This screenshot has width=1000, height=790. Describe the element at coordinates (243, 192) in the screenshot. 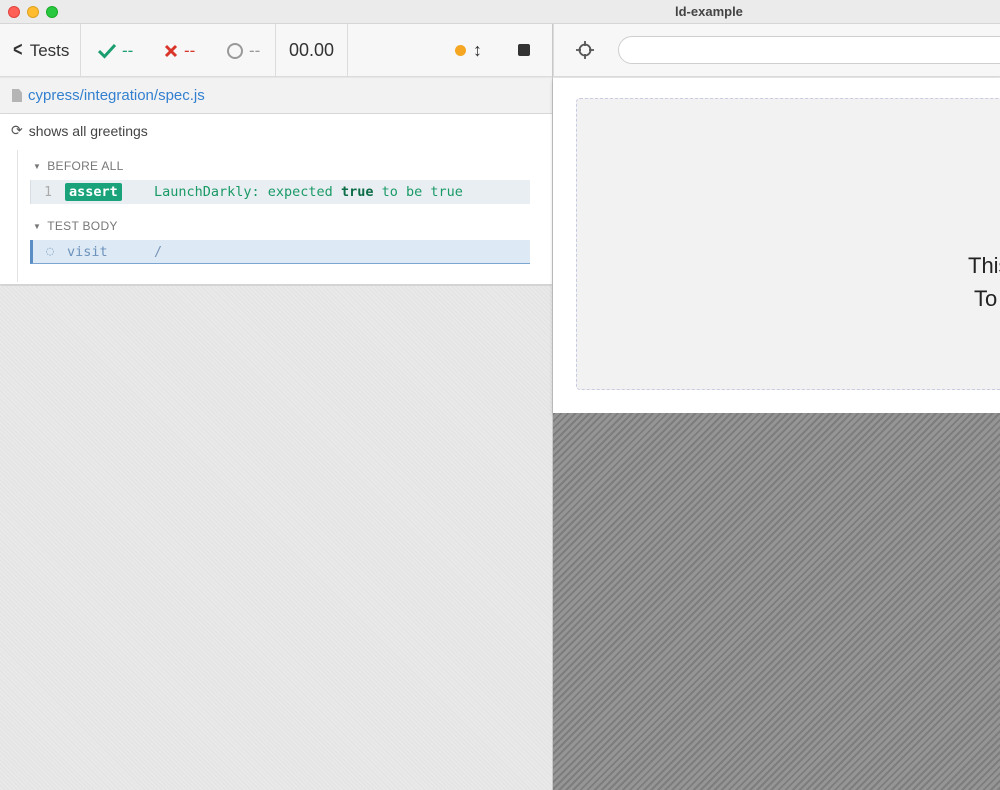

I see `message-prefix: LaunchDarkly: expected` at that location.